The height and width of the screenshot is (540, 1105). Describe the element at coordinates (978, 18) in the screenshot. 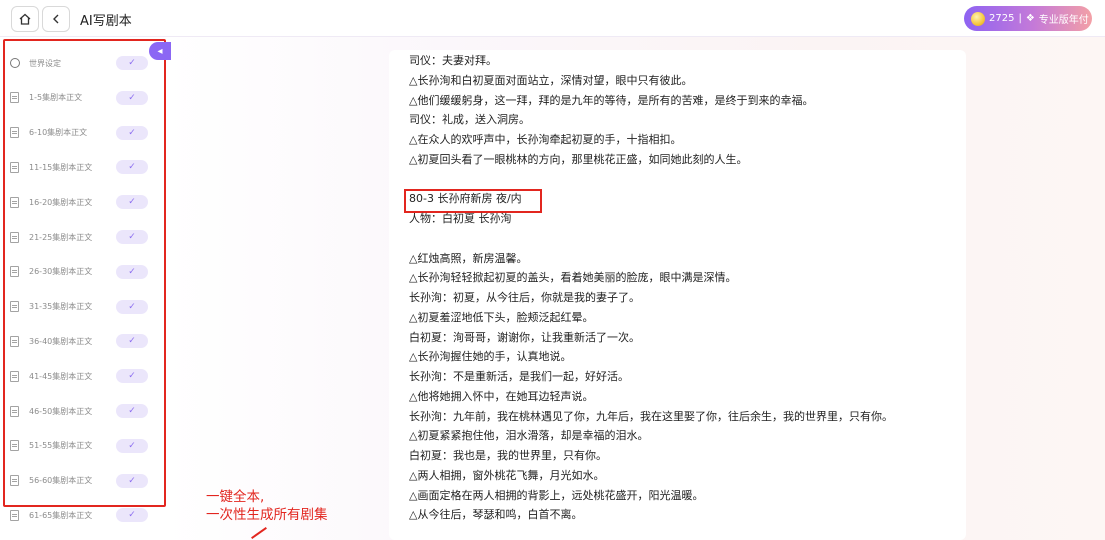

I see `coin-icon` at that location.